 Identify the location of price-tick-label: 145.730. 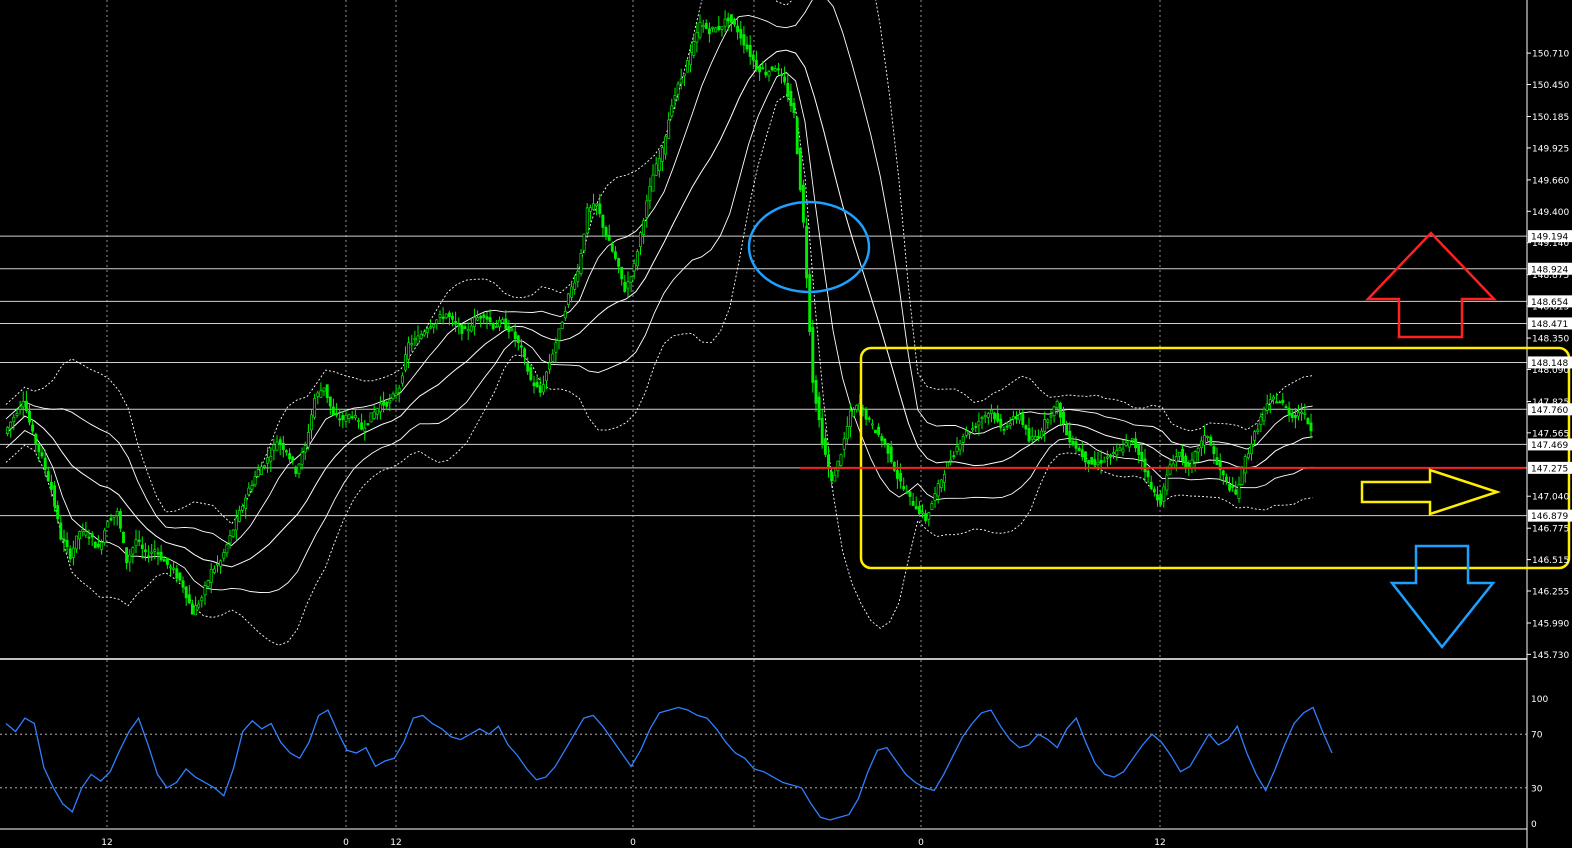
(1550, 656).